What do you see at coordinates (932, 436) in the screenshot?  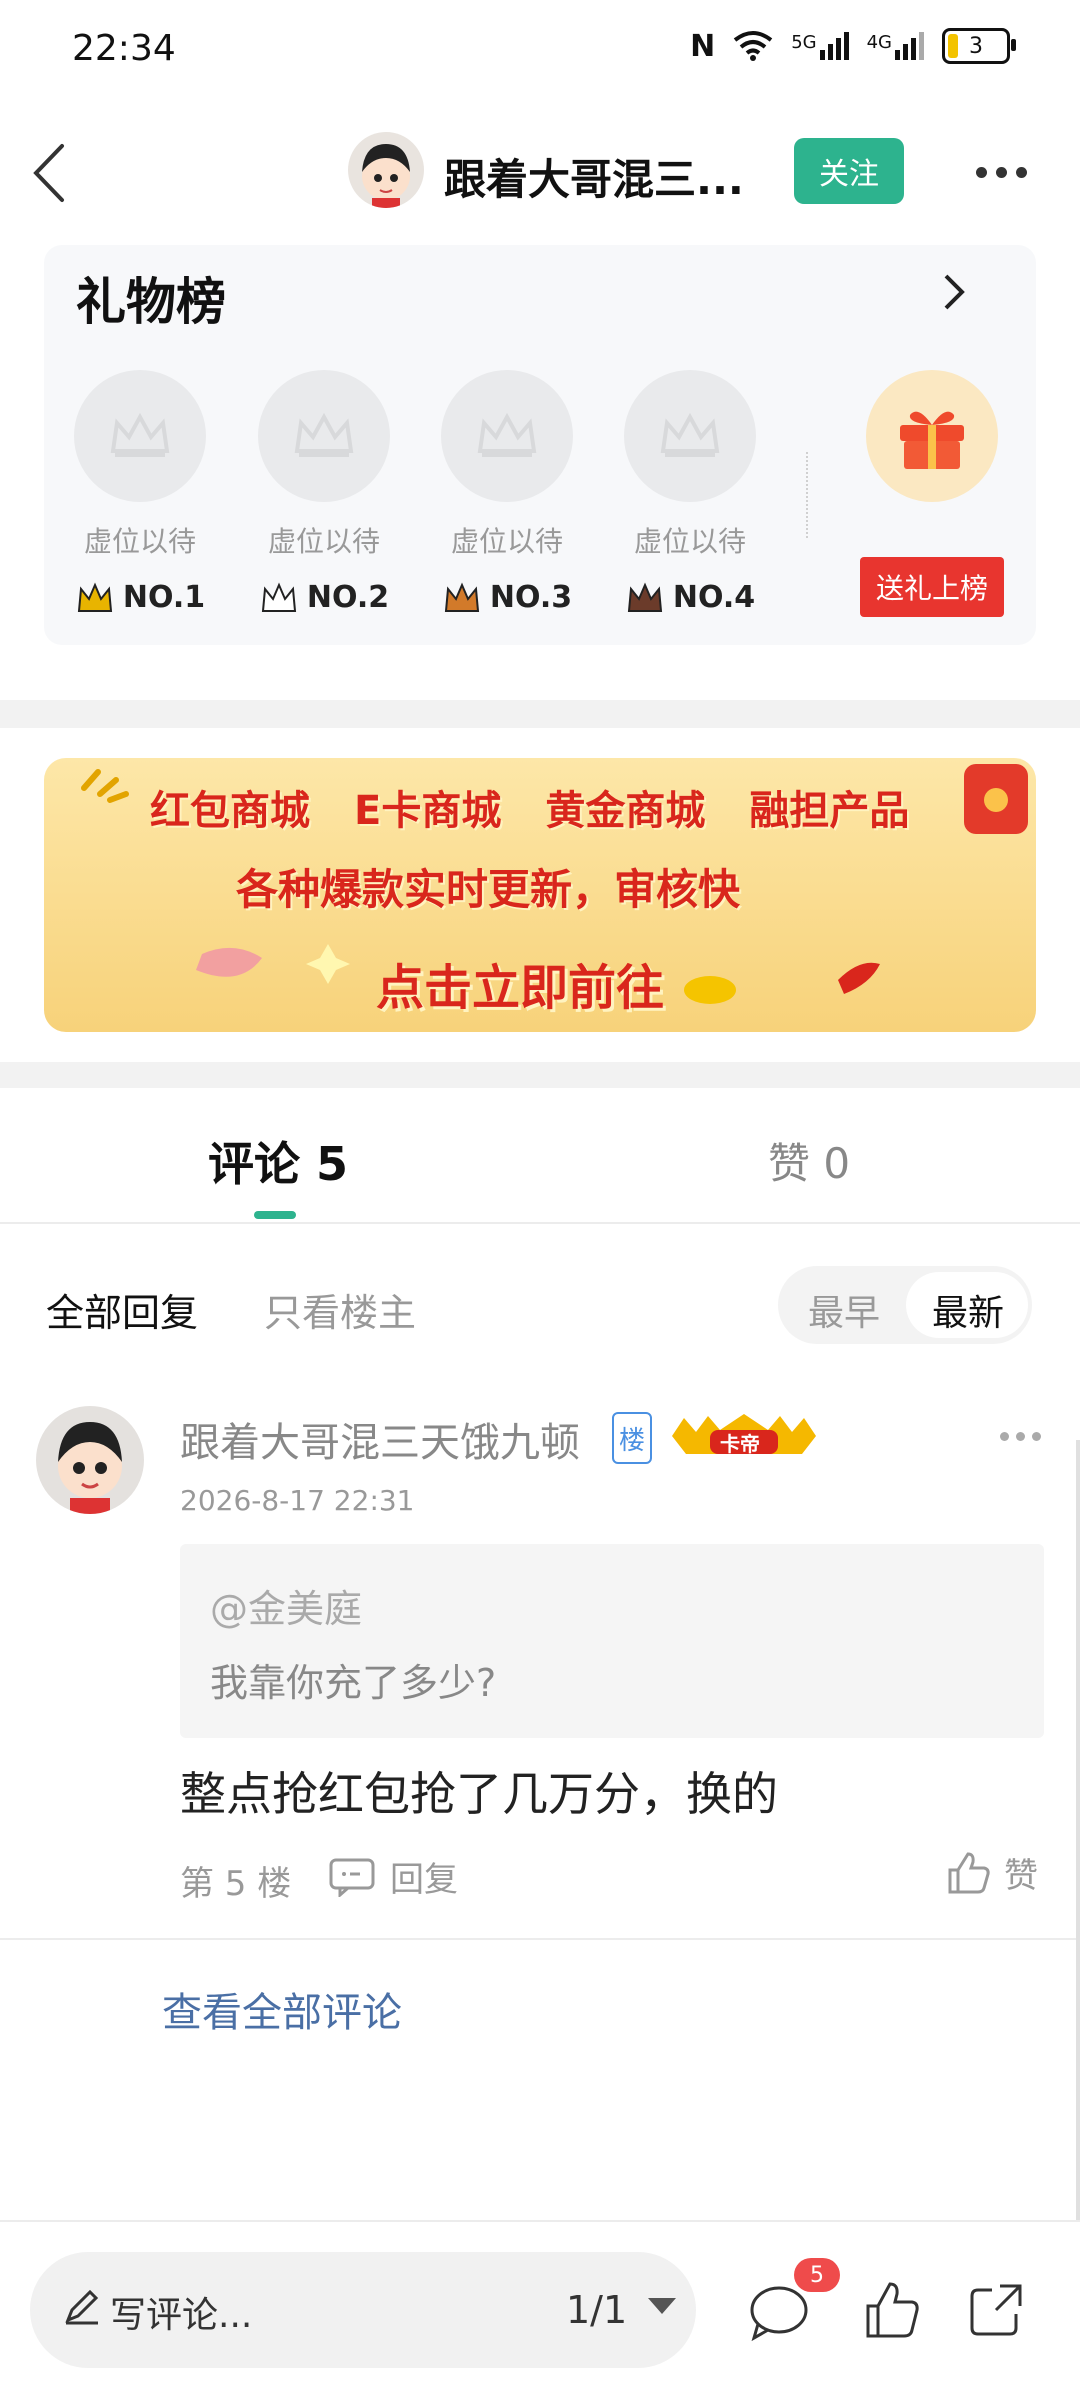 I see `gift-box-icon` at bounding box center [932, 436].